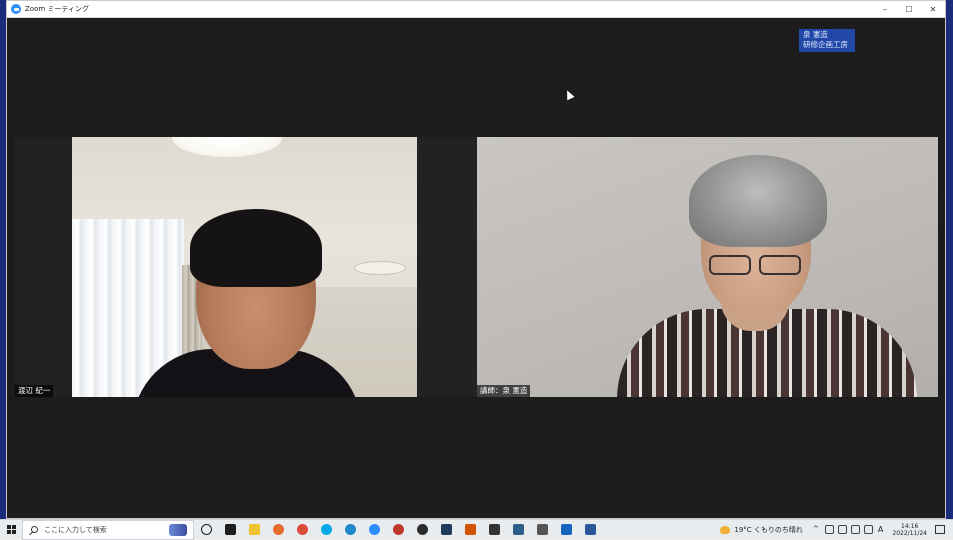 Image resolution: width=953 pixels, height=540 pixels. What do you see at coordinates (855, 529) in the screenshot?
I see `volume-icon` at bounding box center [855, 529].